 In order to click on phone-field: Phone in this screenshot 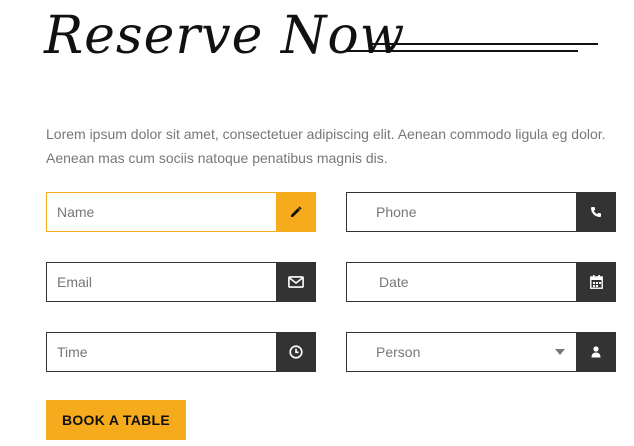, I will do `click(481, 212)`.